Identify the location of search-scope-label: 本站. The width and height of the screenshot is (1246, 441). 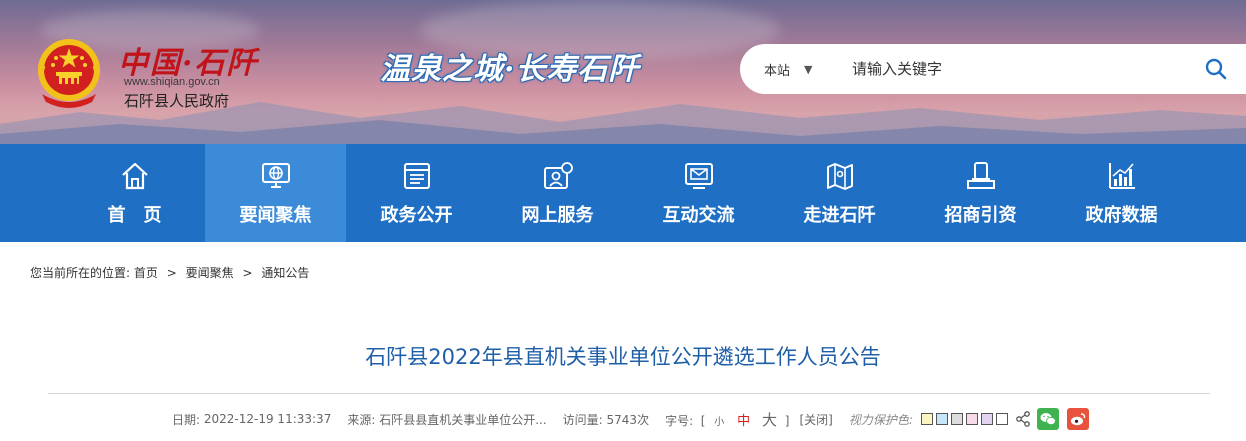
(777, 71).